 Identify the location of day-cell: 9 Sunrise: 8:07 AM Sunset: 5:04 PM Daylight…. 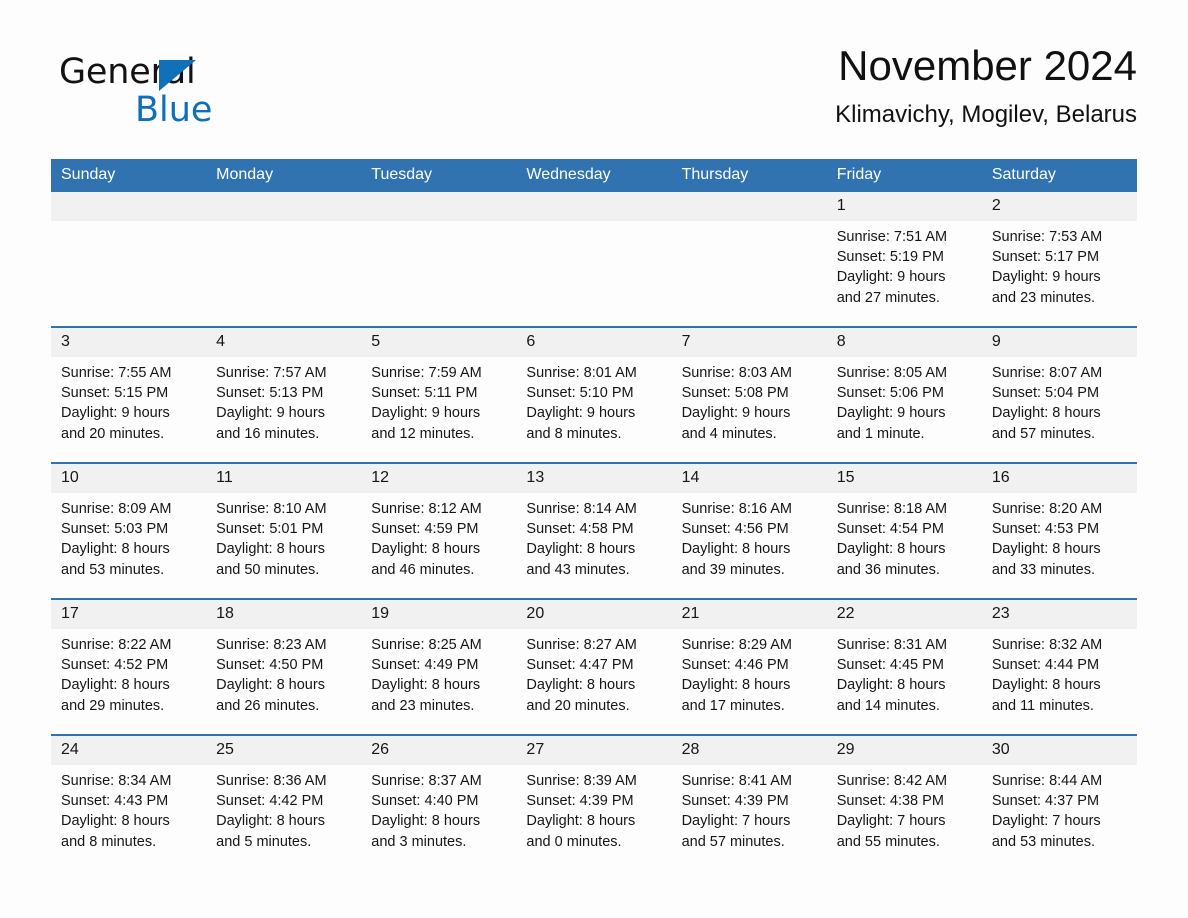
(1059, 394).